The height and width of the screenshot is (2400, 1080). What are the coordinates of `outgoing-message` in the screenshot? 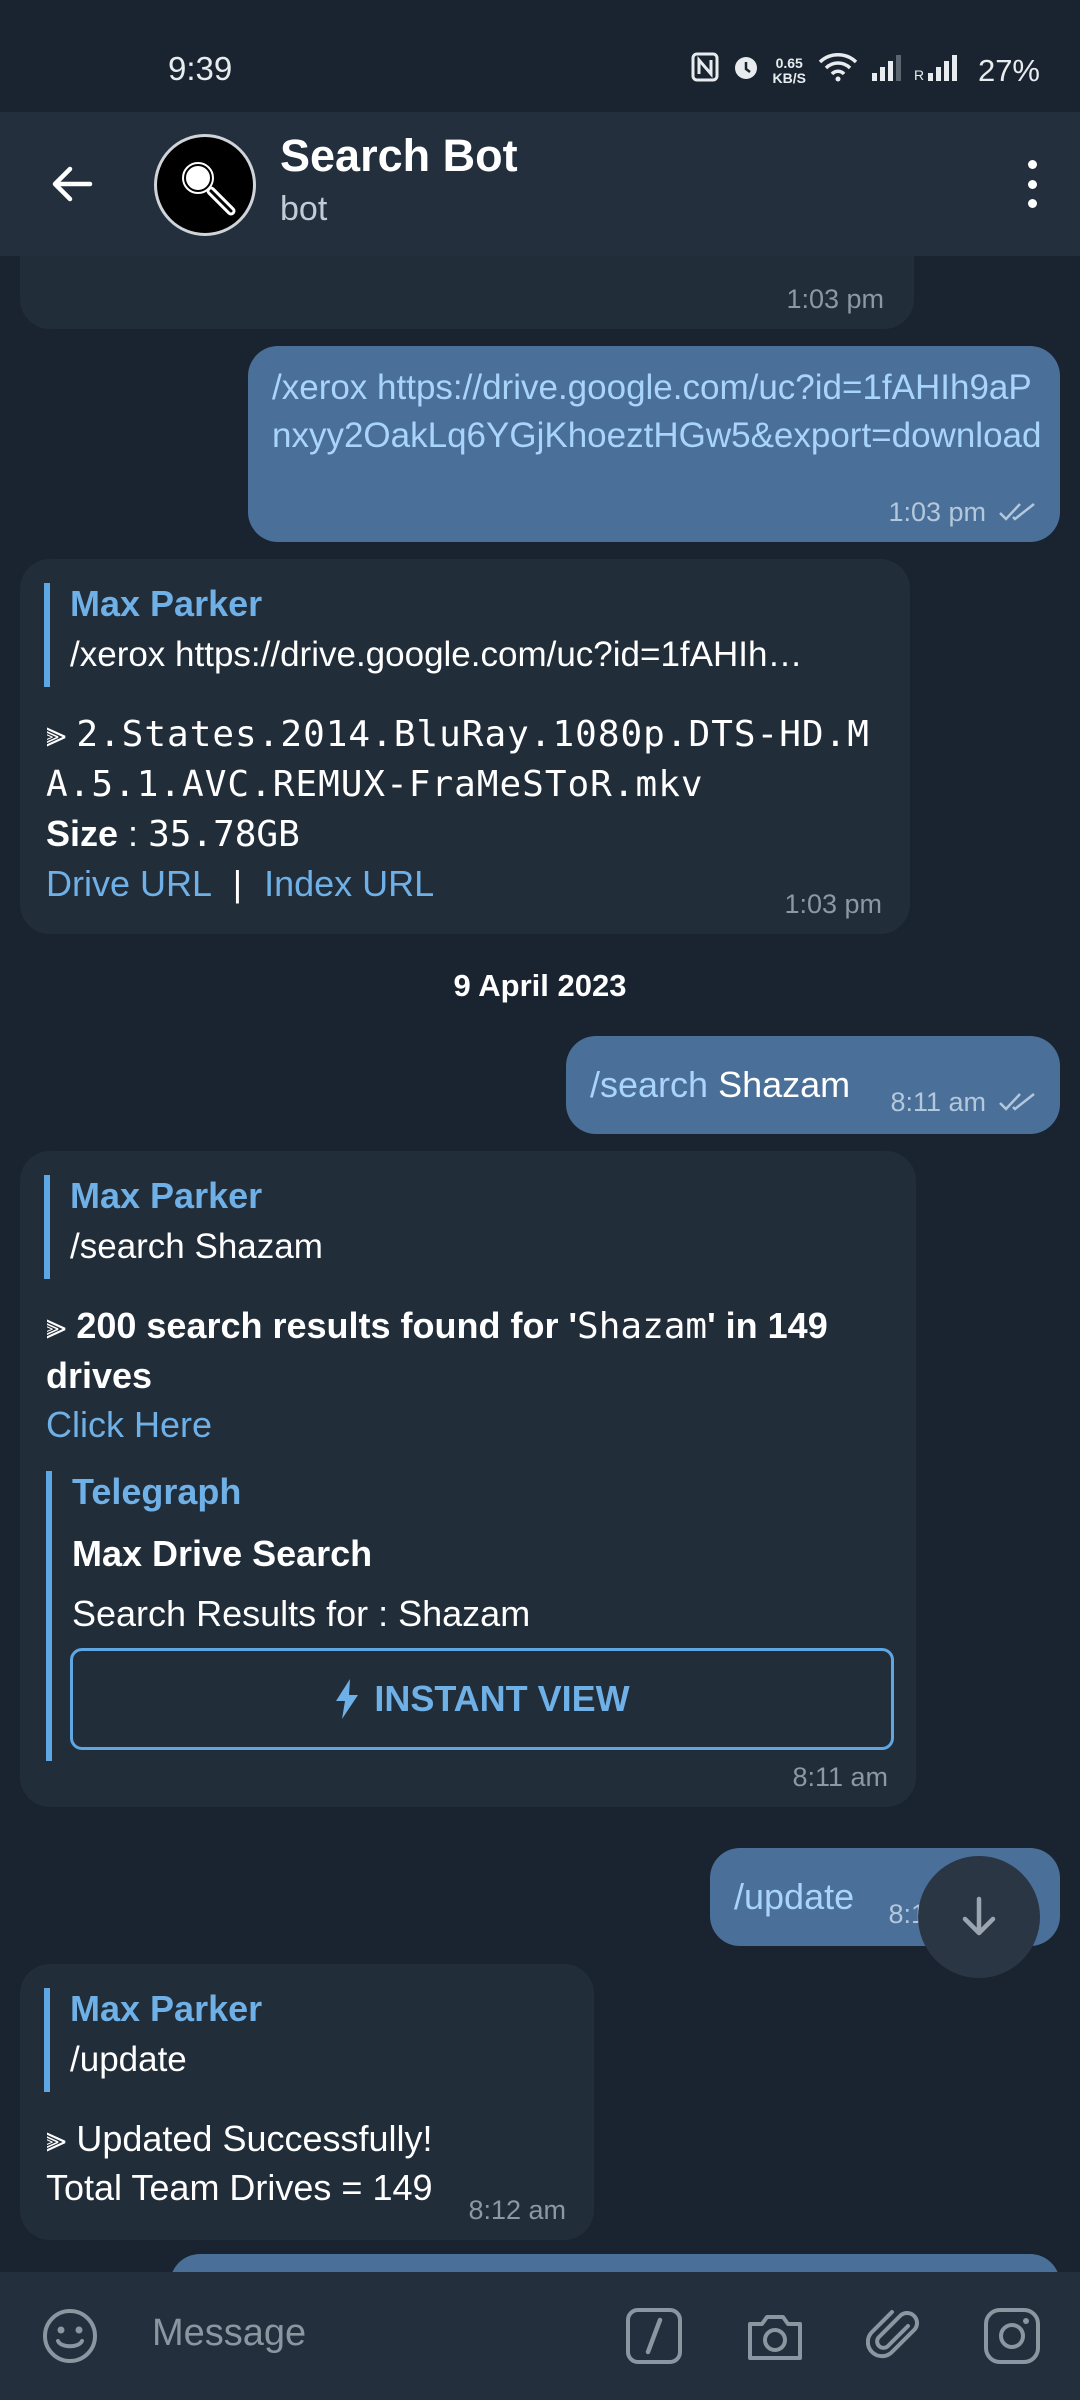 It's located at (615, 2263).